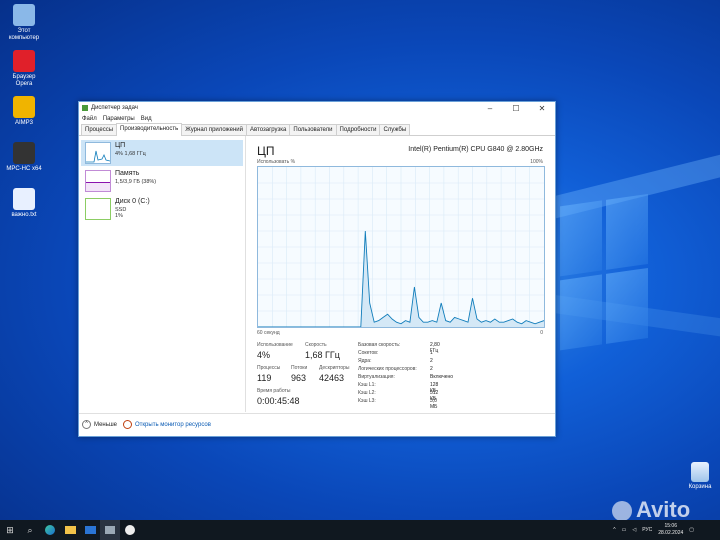  What do you see at coordinates (30, 530) in the screenshot?
I see `search-icon: ⌕` at bounding box center [30, 530].